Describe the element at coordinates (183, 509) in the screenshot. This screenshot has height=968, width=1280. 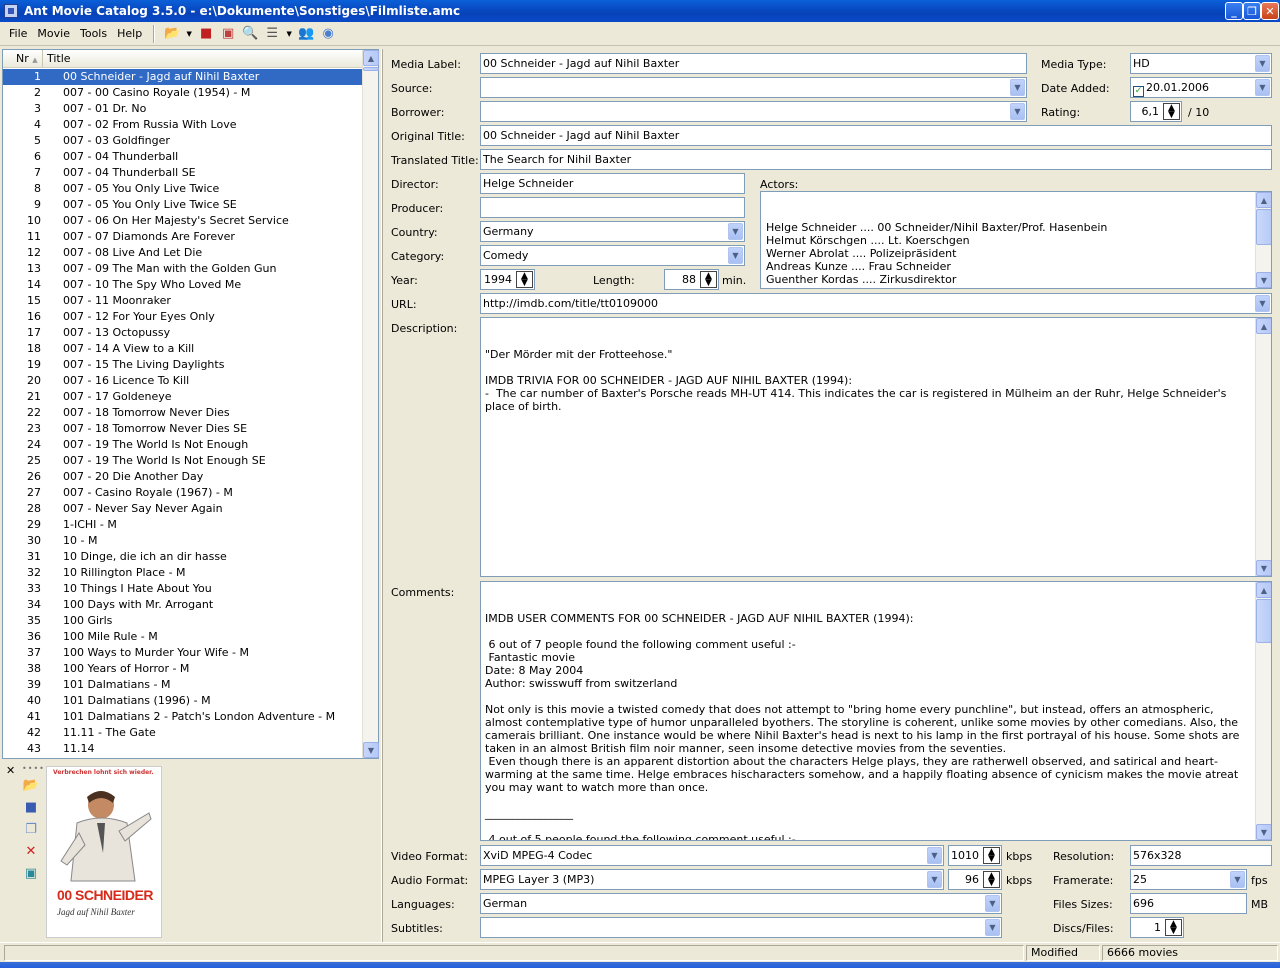
I see `list-item: 28 007 - Never Say Never Again` at that location.